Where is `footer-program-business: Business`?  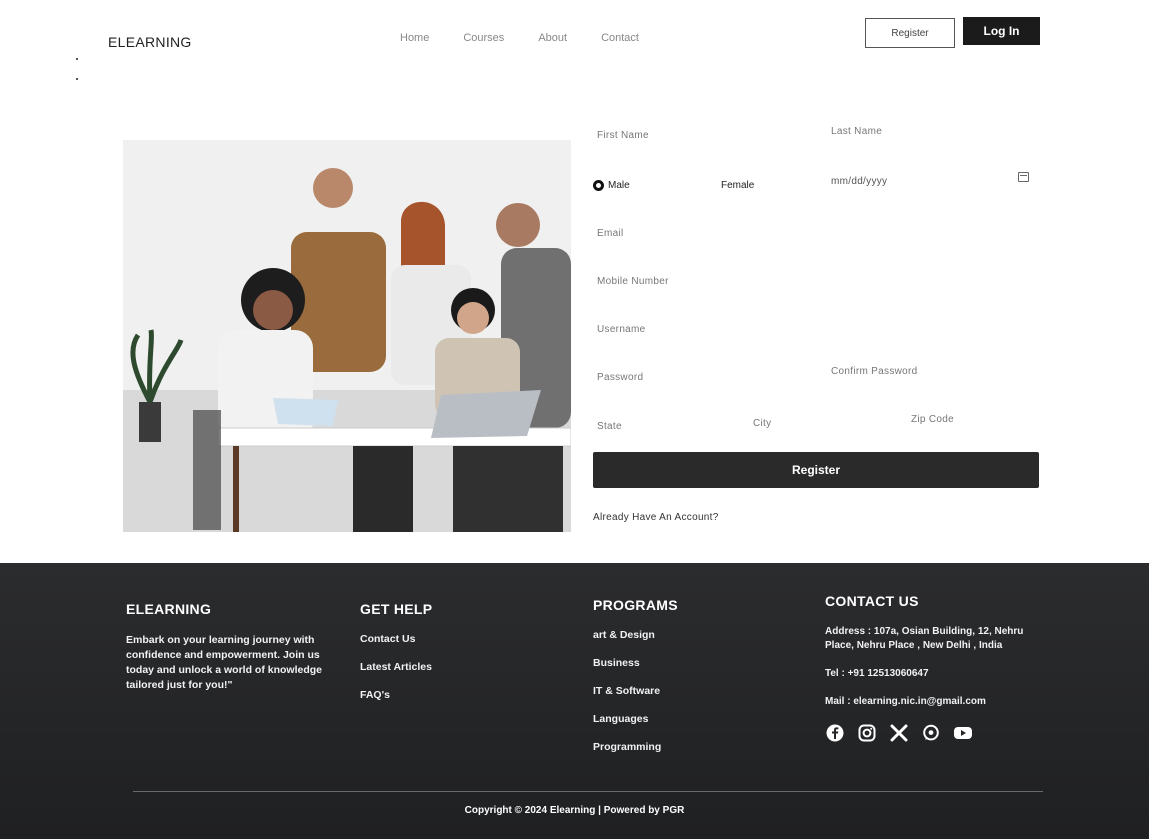
footer-program-business: Business is located at coordinates (693, 663).